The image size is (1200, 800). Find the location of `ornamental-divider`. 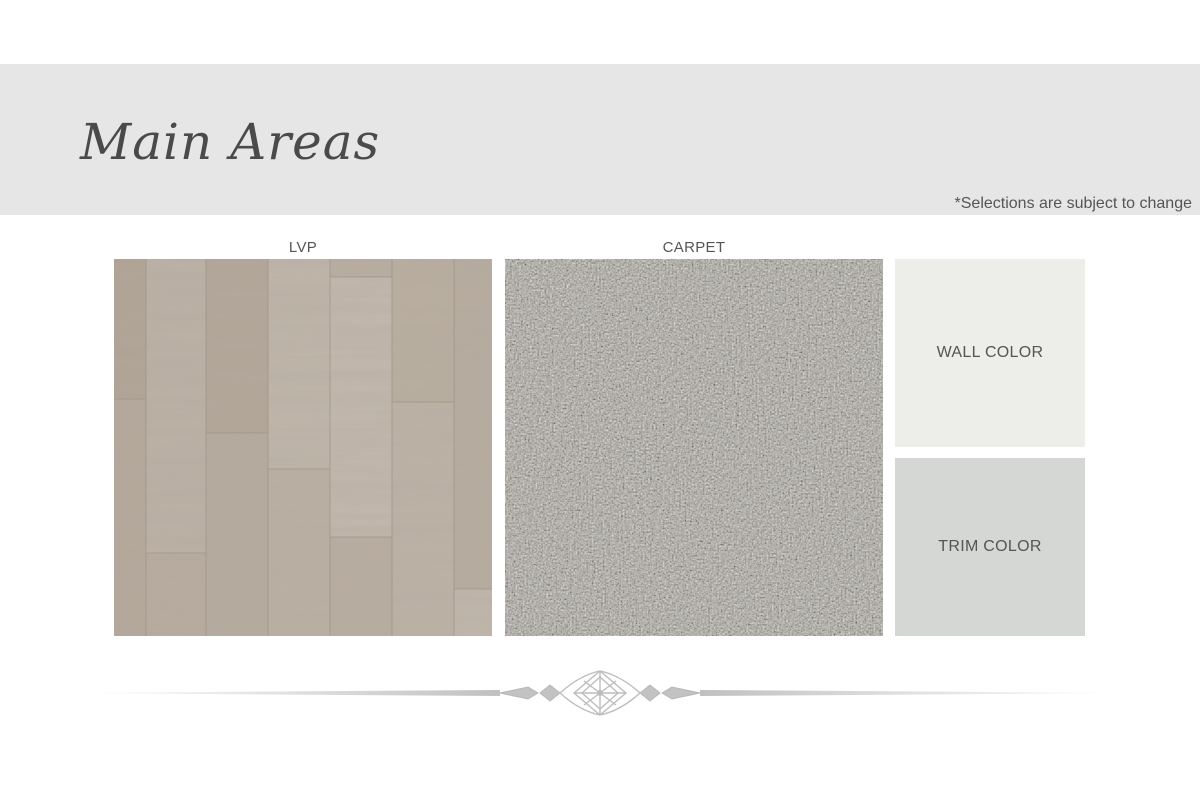

ornamental-divider is located at coordinates (600, 693).